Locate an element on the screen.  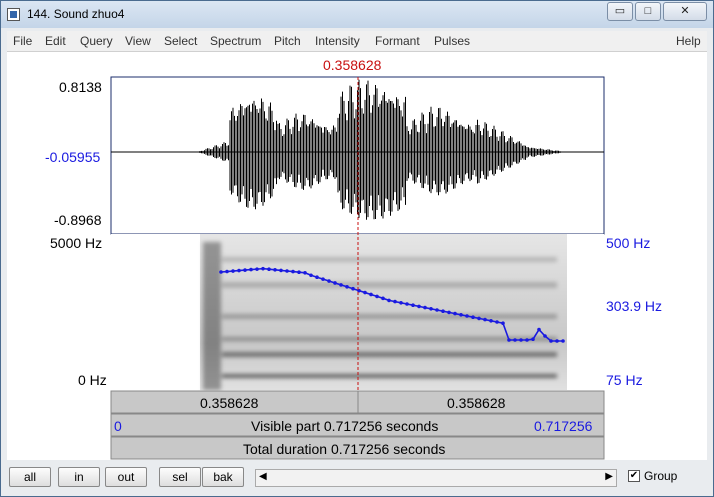
window-title: 144. Sound zhuo4 is located at coordinates (76, 14).